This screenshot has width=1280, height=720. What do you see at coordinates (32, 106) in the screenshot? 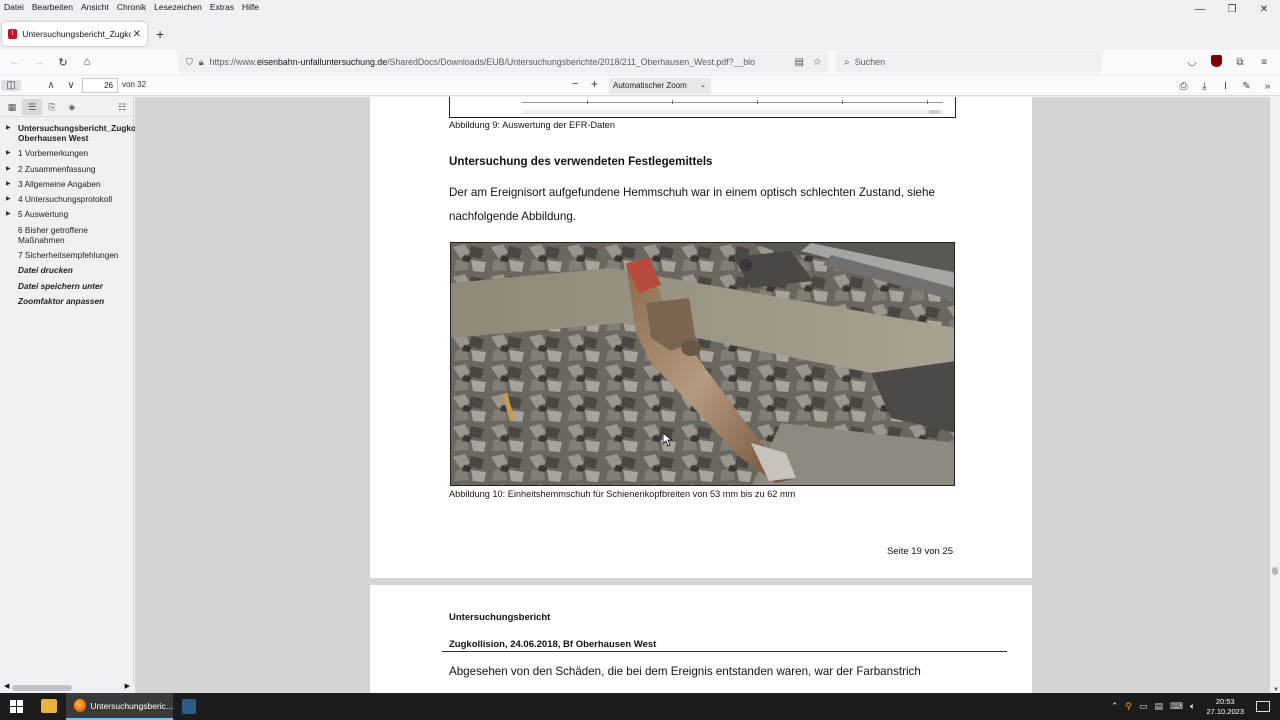
I see `outline-icon: ☰` at bounding box center [32, 106].